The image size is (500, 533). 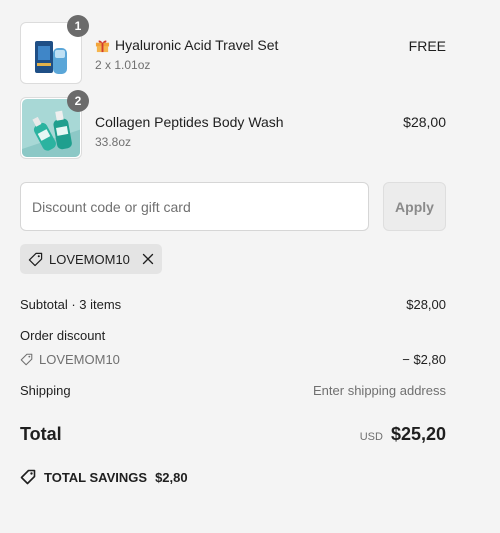 What do you see at coordinates (189, 122) in the screenshot?
I see `item-title: Collagen Peptides Body Wash` at bounding box center [189, 122].